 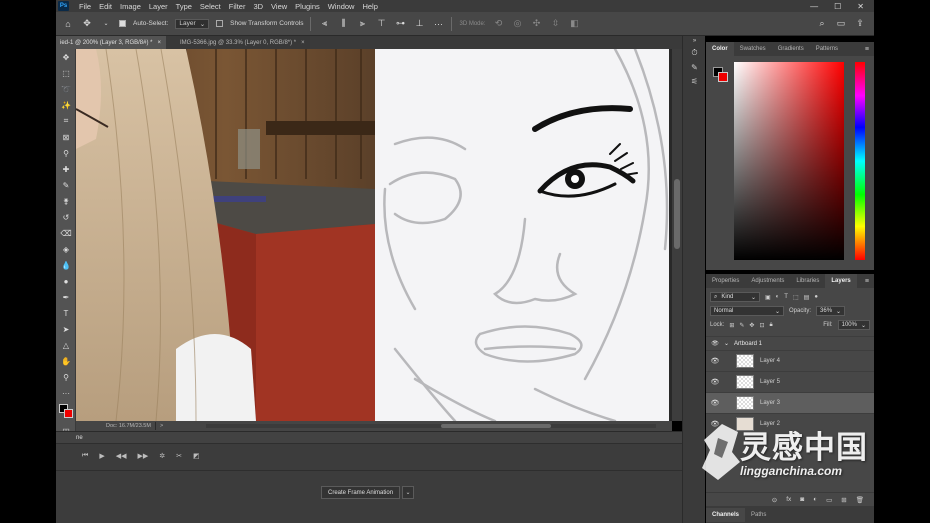 What do you see at coordinates (786, 297) in the screenshot?
I see `filter-type-icon: T` at bounding box center [786, 297].